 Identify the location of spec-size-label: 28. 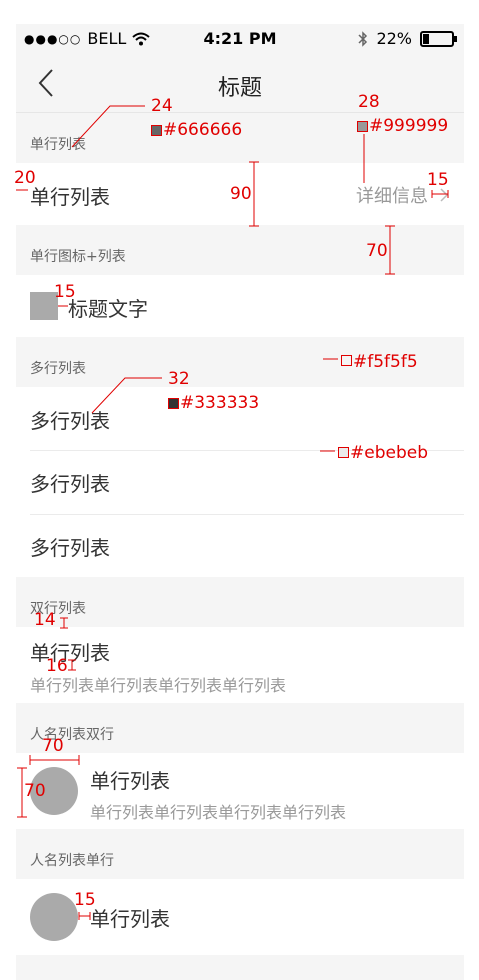
(369, 102).